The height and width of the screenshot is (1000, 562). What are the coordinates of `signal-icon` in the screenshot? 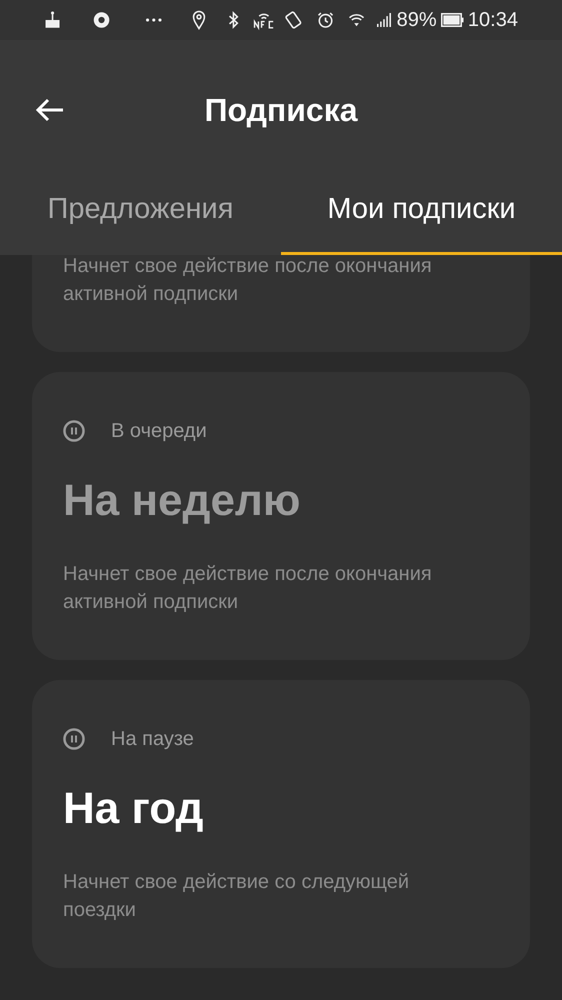 It's located at (385, 20).